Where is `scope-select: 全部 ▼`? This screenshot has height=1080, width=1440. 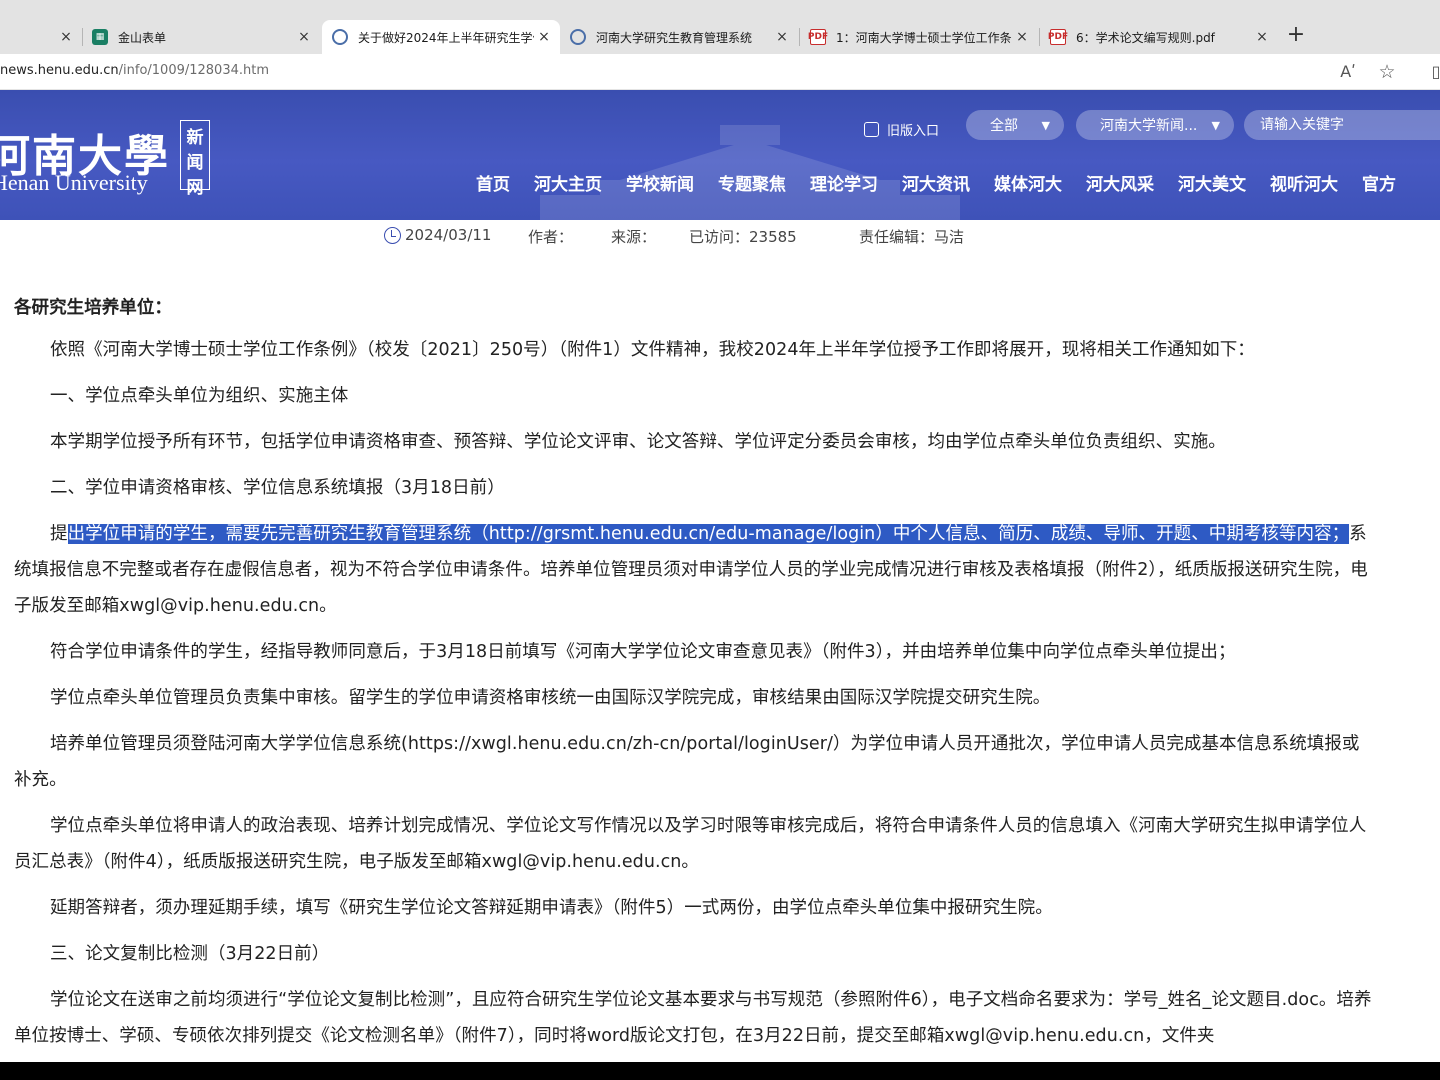 scope-select: 全部 ▼ is located at coordinates (1015, 125).